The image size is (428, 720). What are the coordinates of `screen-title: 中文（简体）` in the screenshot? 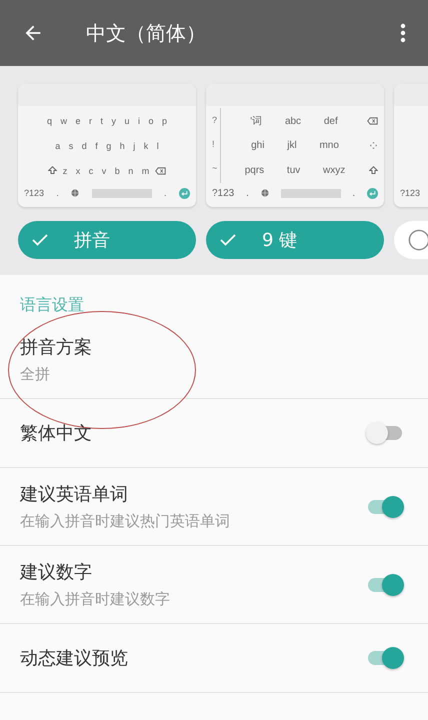 It's located at (146, 33).